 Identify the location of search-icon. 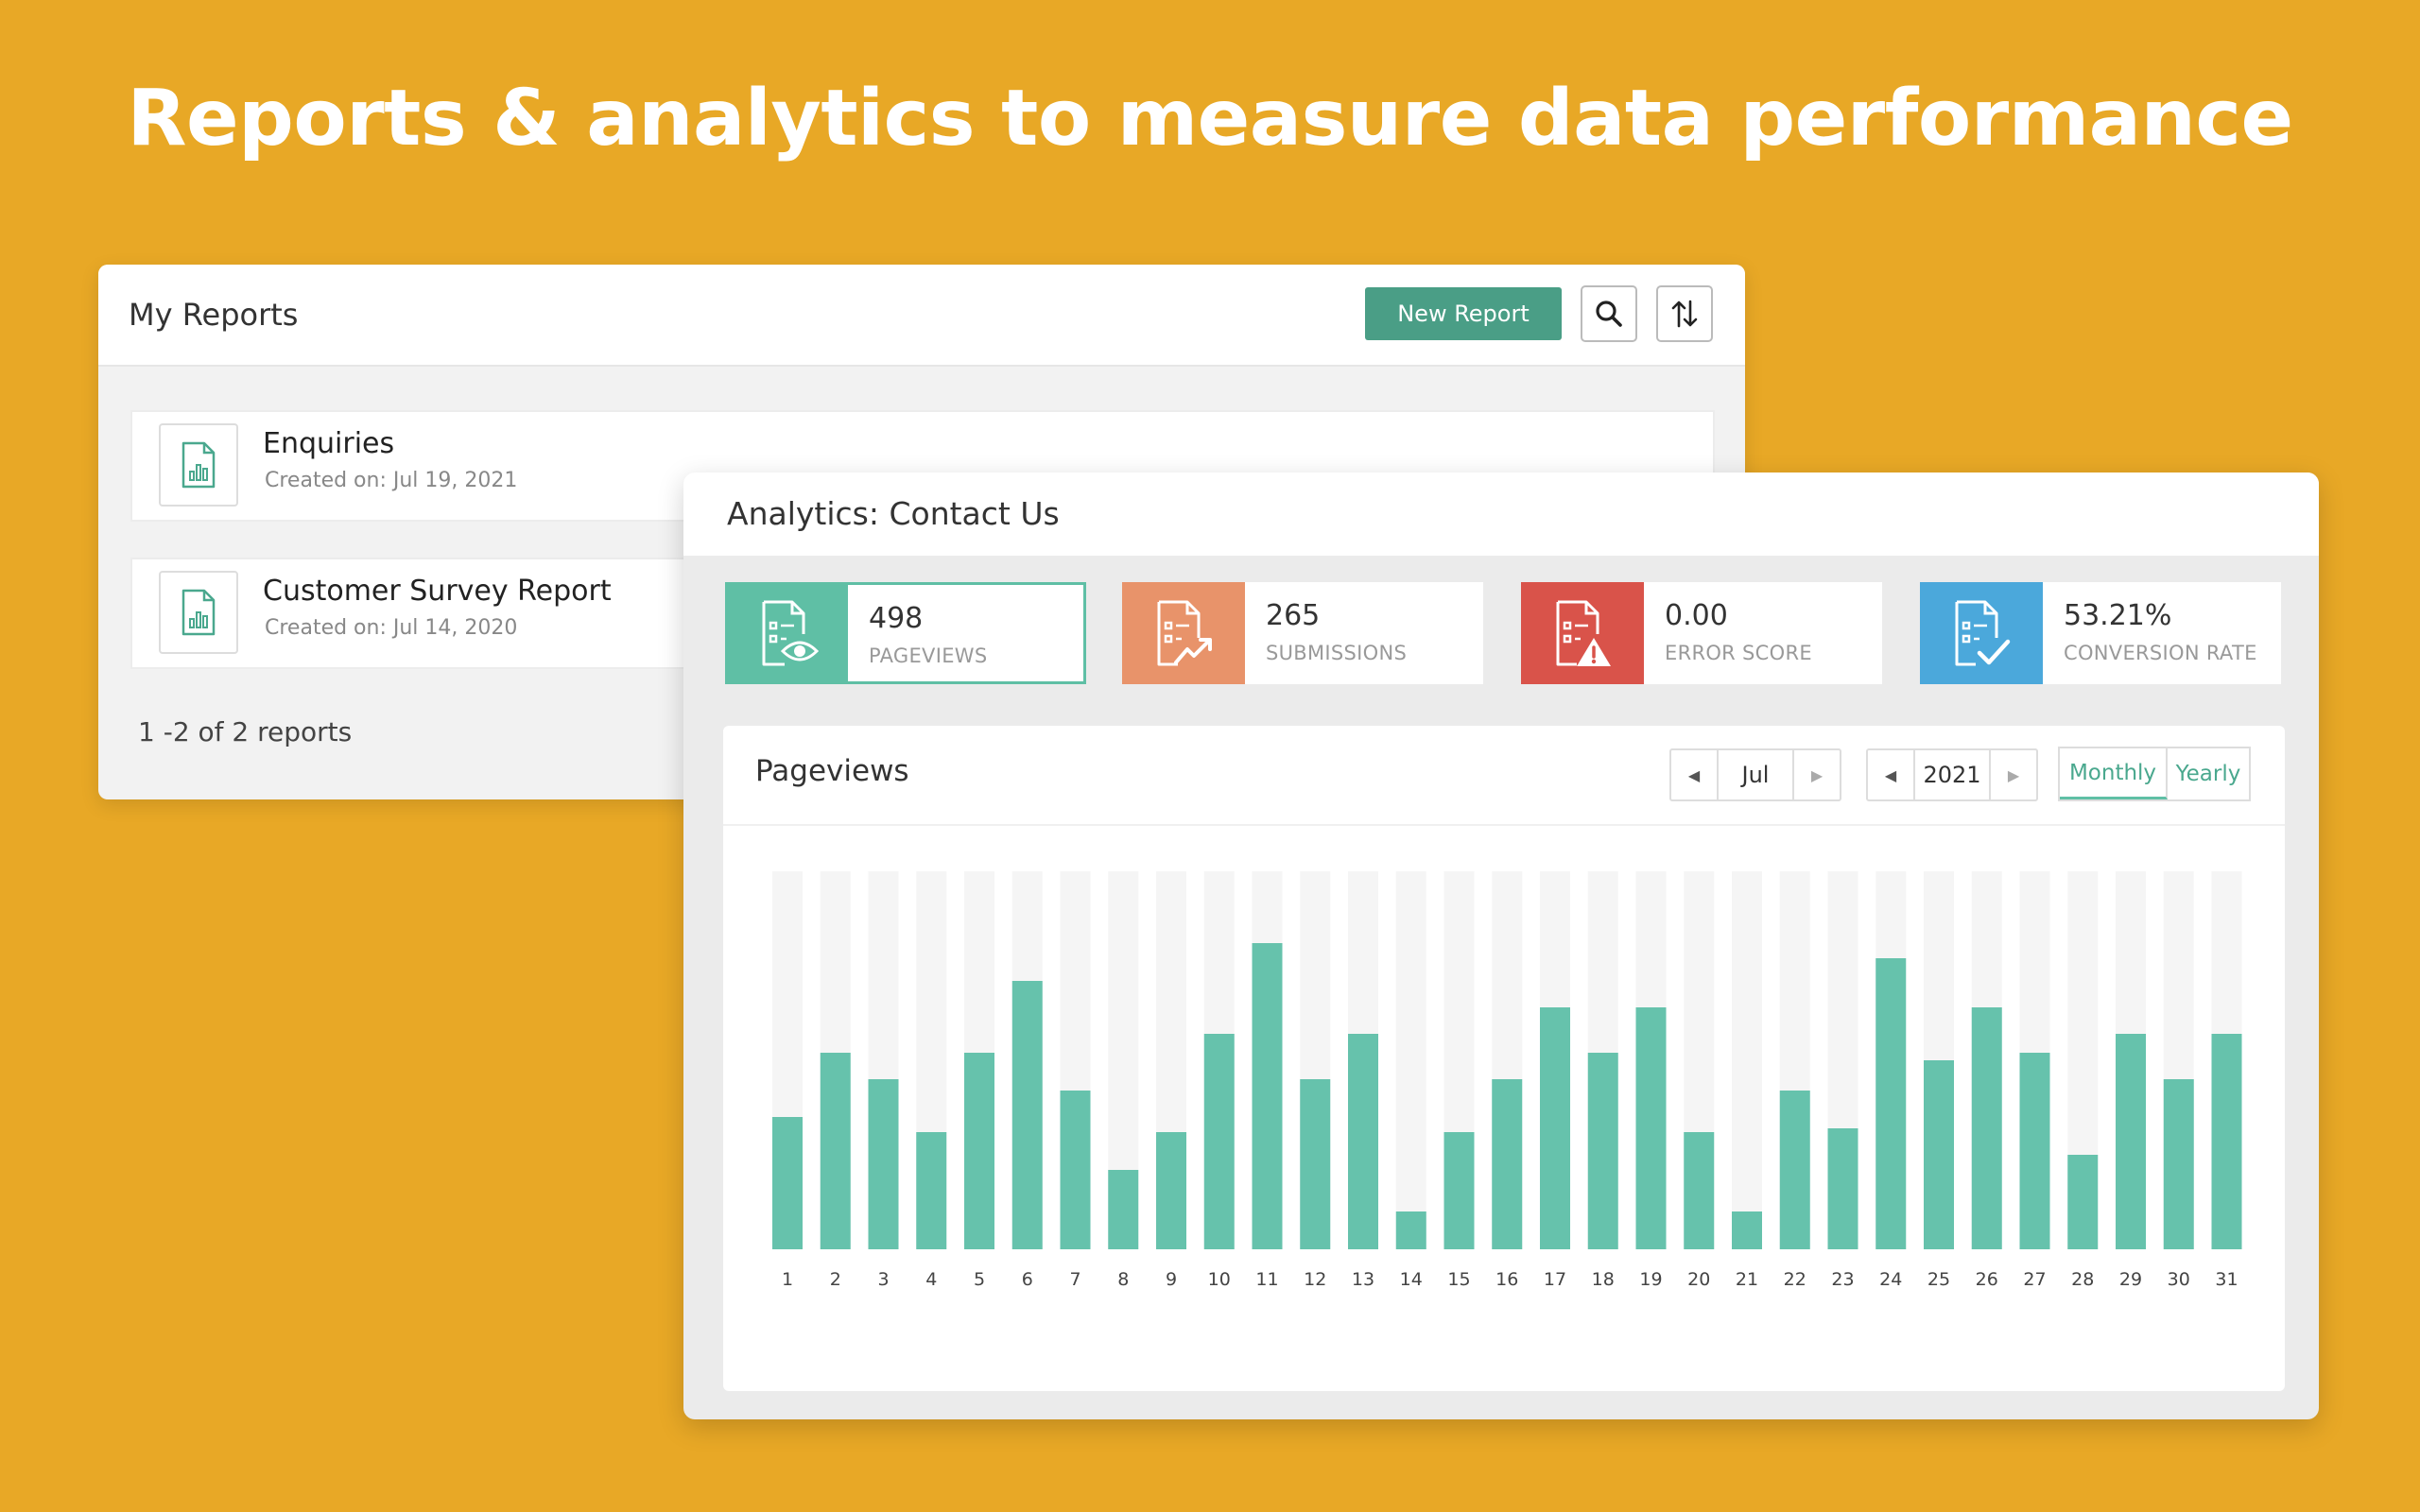
(1609, 314).